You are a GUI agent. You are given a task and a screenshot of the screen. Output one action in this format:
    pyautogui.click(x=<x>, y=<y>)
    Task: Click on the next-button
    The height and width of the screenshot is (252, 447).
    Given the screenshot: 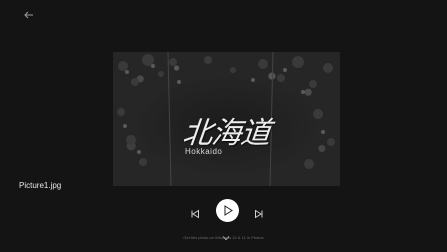 What is the action you would take?
    pyautogui.click(x=259, y=212)
    